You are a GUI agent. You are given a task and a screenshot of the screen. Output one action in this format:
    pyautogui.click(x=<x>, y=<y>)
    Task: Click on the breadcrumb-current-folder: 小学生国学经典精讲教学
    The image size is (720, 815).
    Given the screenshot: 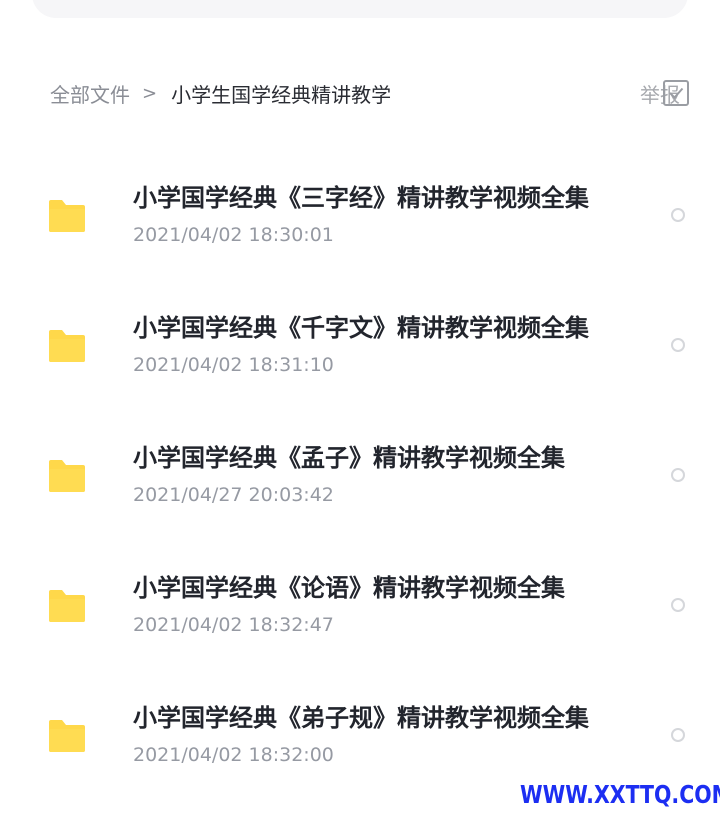 What is the action you would take?
    pyautogui.click(x=281, y=94)
    